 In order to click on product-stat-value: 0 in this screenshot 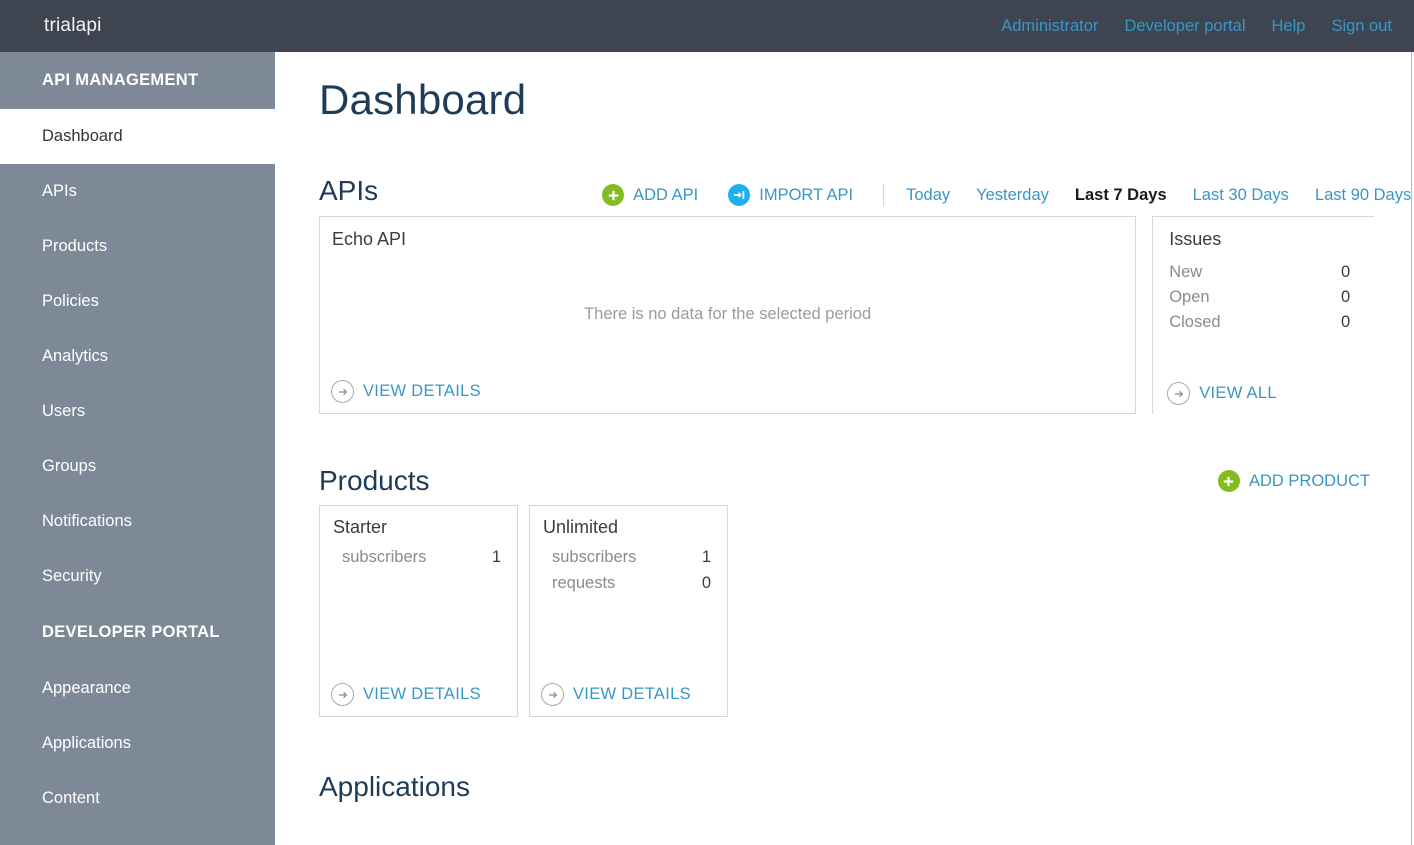, I will do `click(706, 583)`.